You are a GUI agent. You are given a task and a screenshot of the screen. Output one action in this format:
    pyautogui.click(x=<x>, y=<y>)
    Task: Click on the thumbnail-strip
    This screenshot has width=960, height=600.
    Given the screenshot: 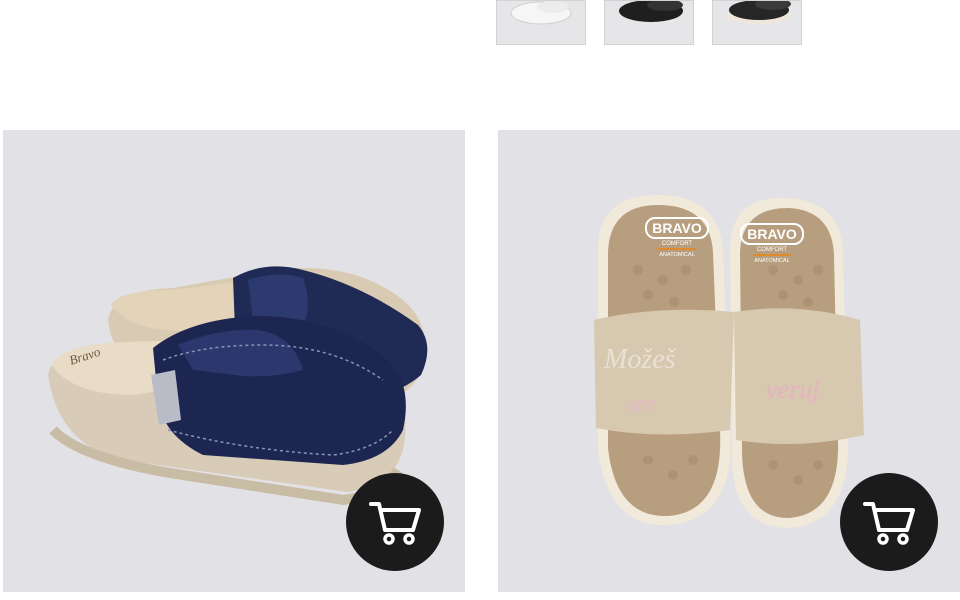 What is the action you would take?
    pyautogui.click(x=649, y=22)
    